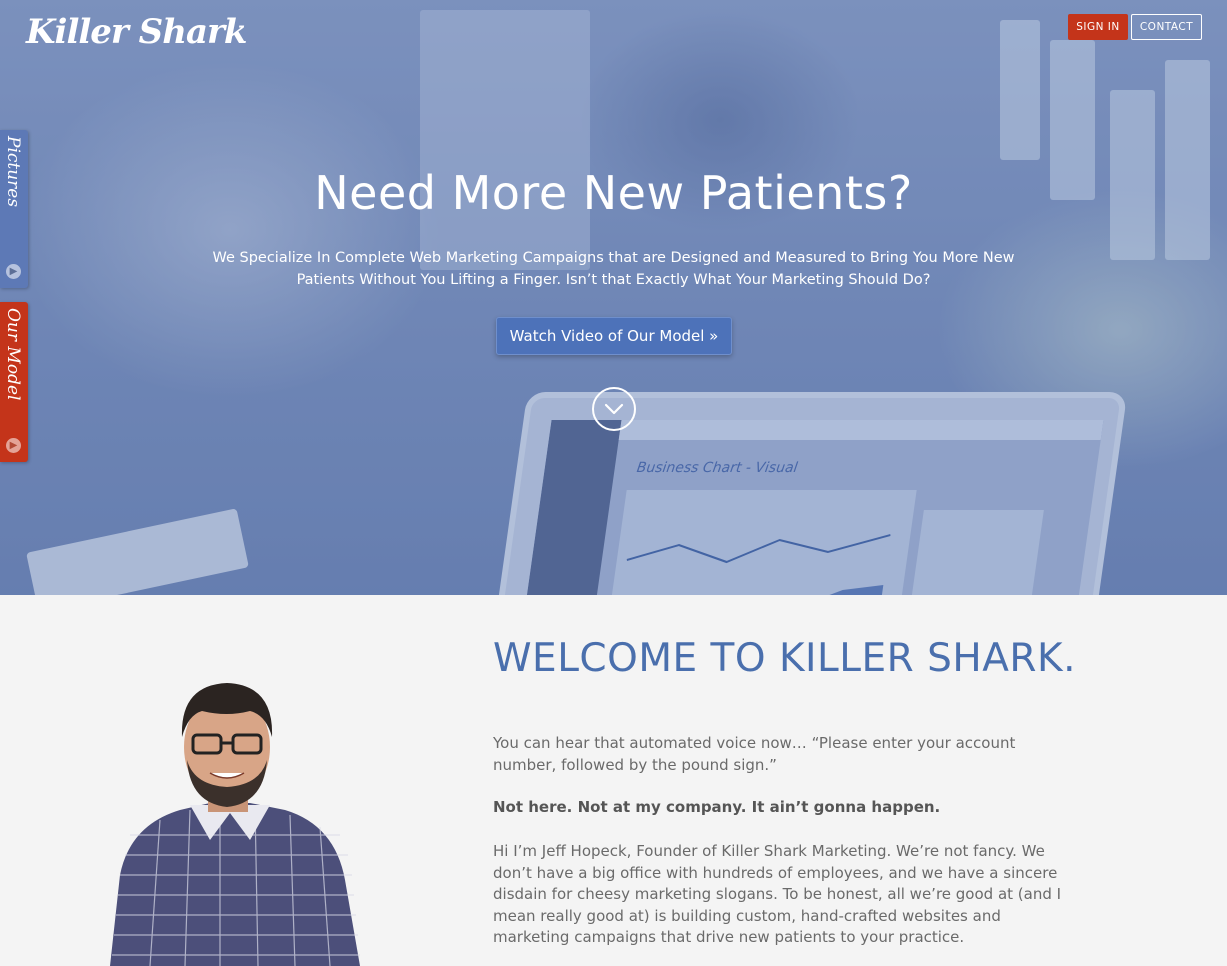  What do you see at coordinates (784, 658) in the screenshot?
I see `welcome-heading: WELCOME TO KILLER SHARK.` at bounding box center [784, 658].